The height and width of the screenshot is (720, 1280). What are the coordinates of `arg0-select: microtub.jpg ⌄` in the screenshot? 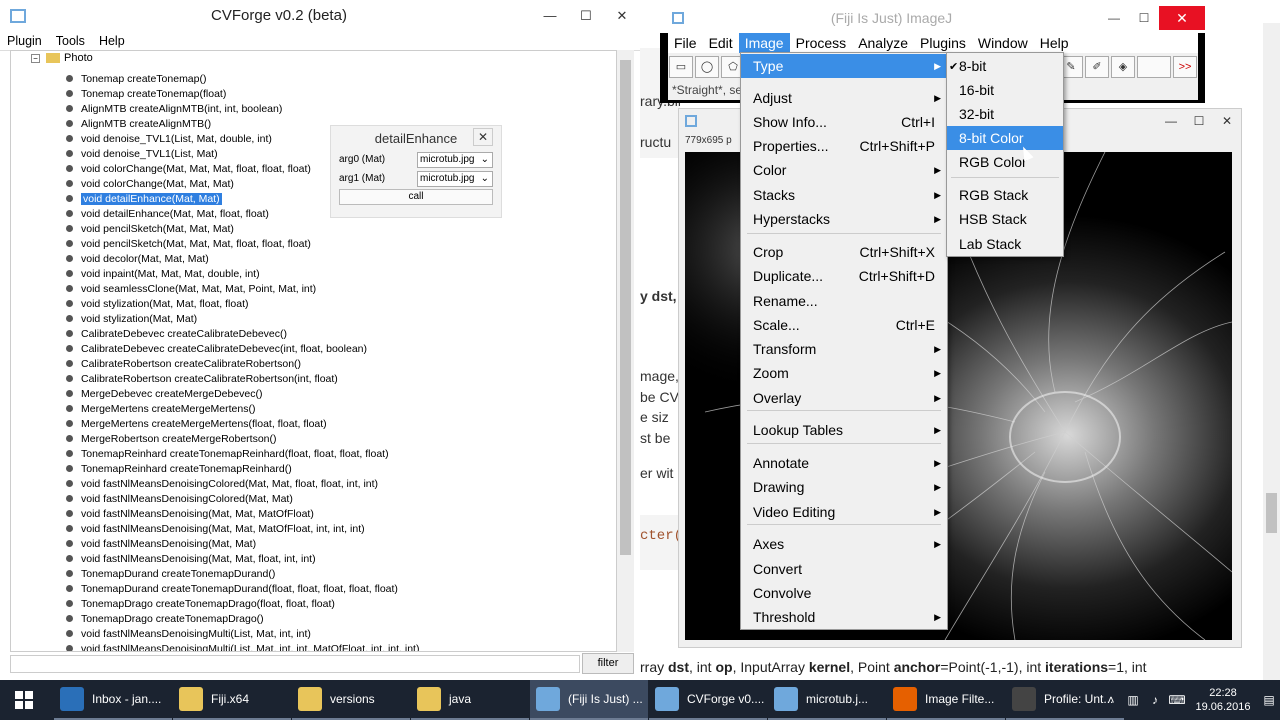 It's located at (455, 159).